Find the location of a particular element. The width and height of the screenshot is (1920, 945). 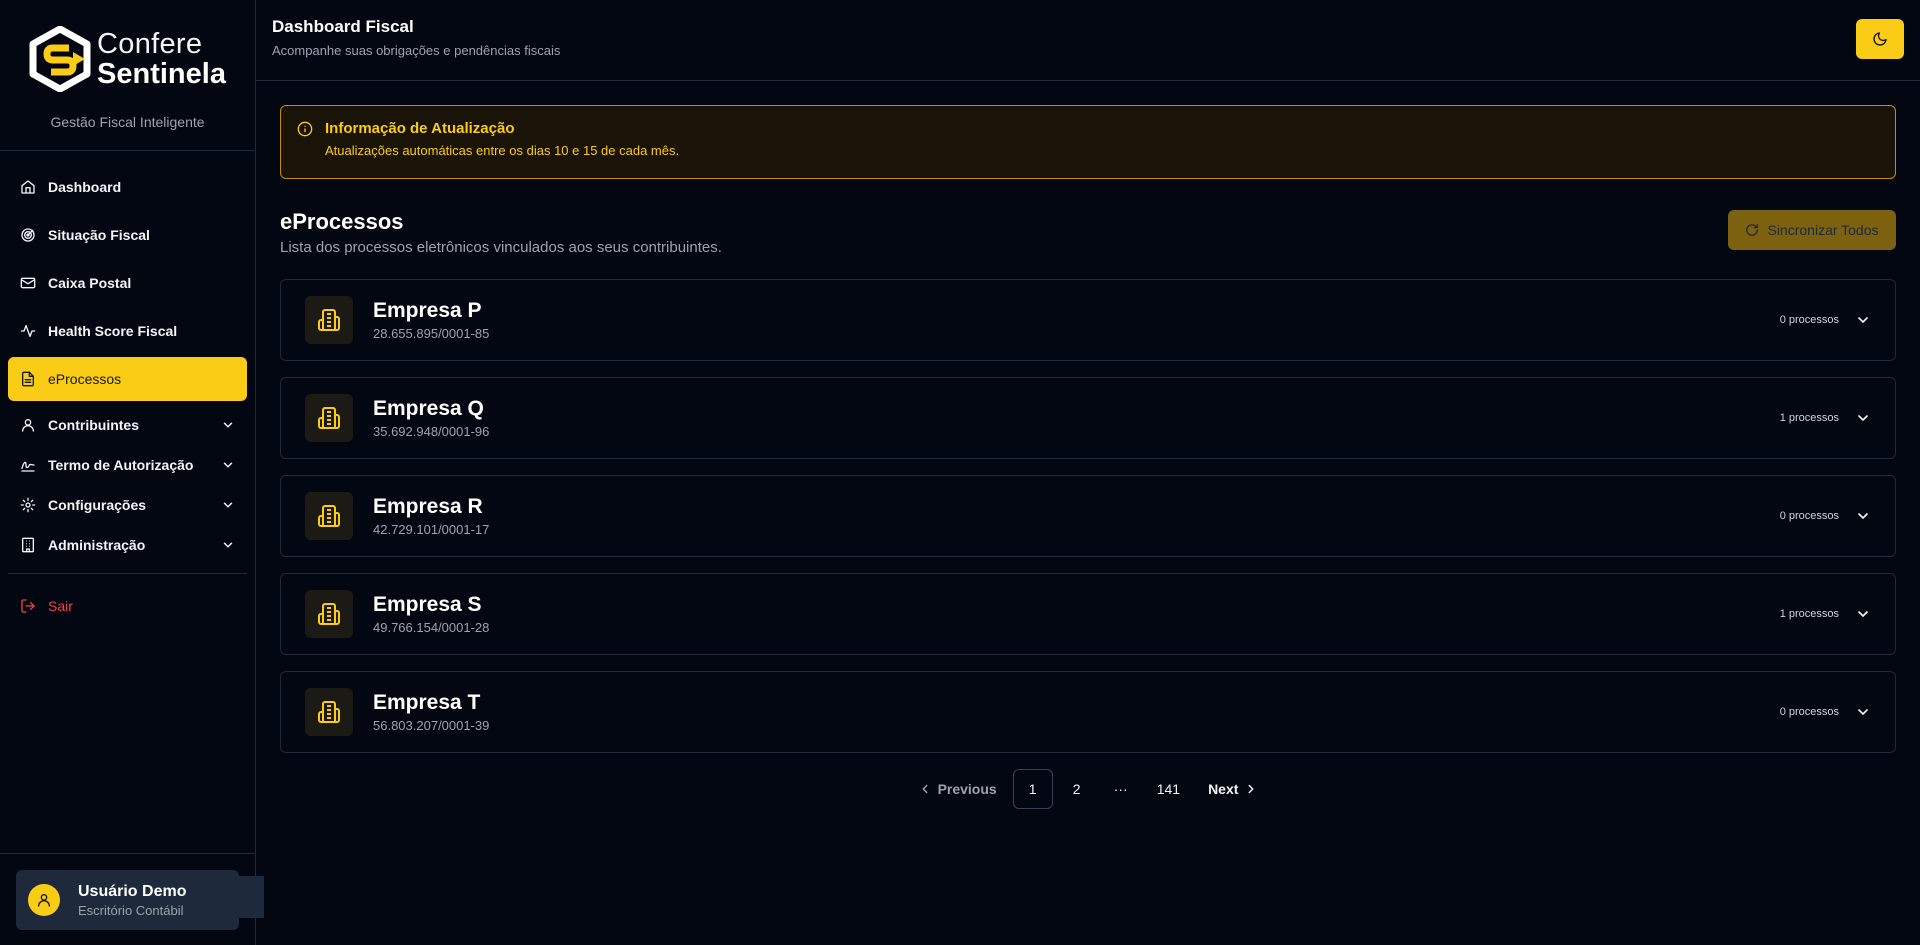

process-count: 1 processos is located at coordinates (1809, 614).